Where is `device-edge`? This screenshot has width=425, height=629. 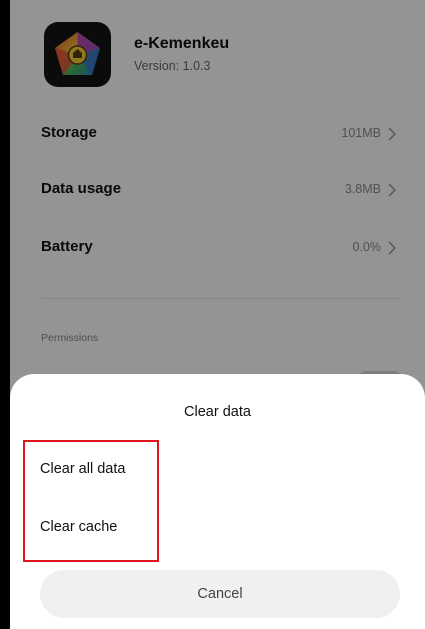
device-edge is located at coordinates (5, 314).